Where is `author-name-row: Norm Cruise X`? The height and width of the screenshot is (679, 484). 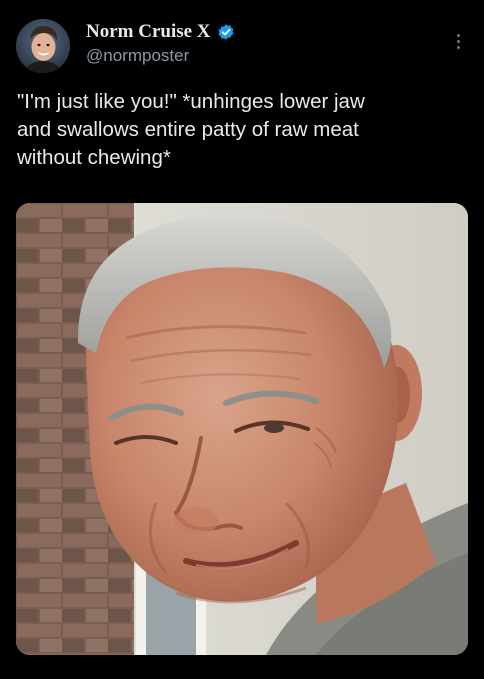 author-name-row: Norm Cruise X is located at coordinates (160, 32).